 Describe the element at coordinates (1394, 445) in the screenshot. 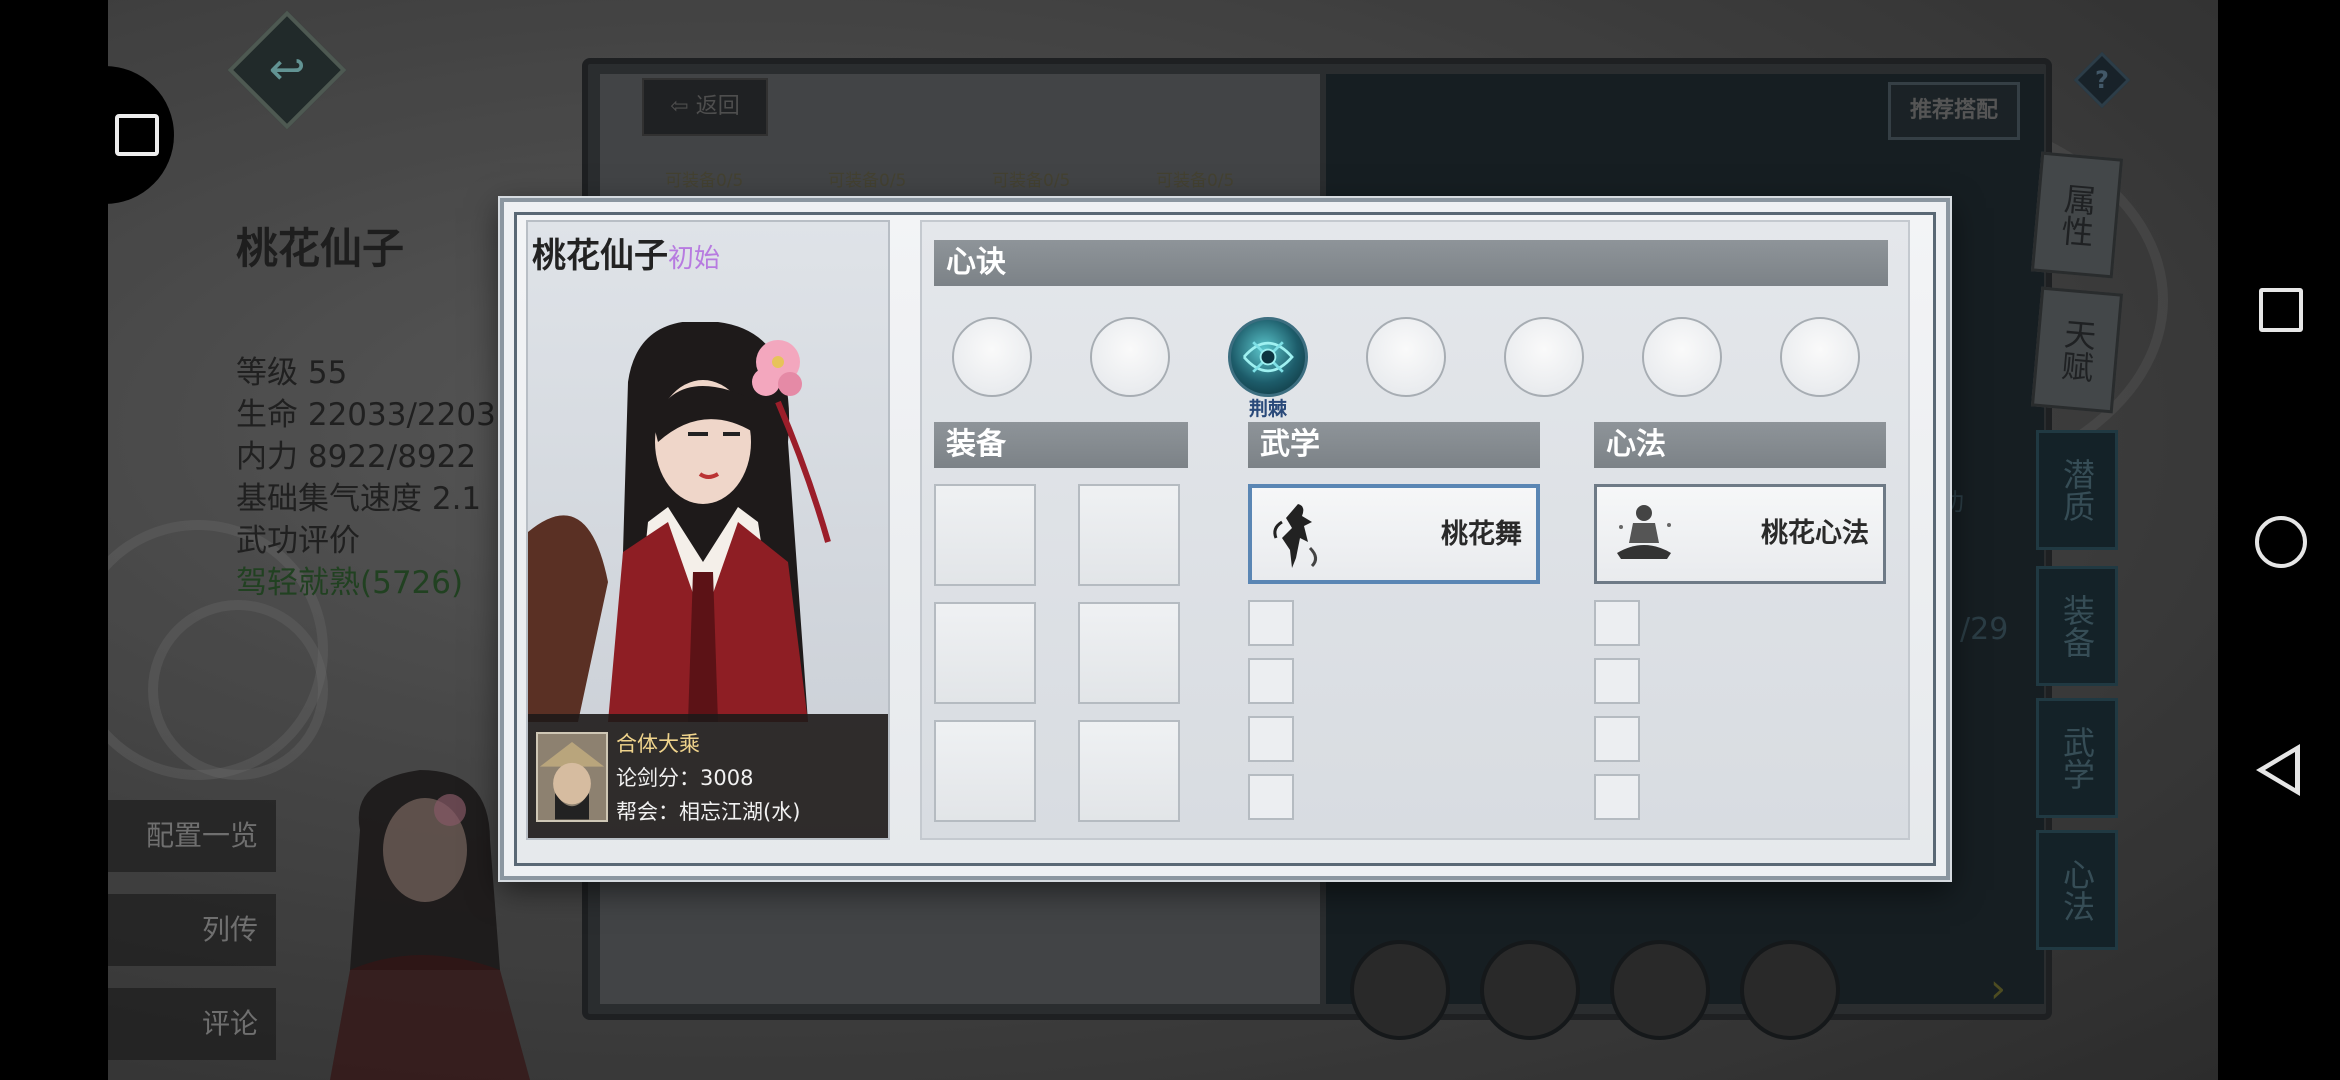

I see `martial-header: 武学` at that location.